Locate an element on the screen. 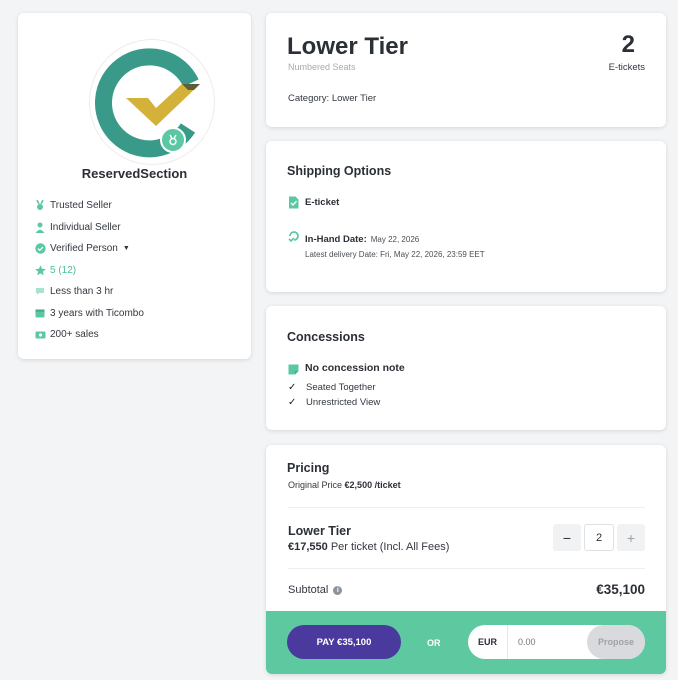 The width and height of the screenshot is (678, 680). person-icon is located at coordinates (42, 227).